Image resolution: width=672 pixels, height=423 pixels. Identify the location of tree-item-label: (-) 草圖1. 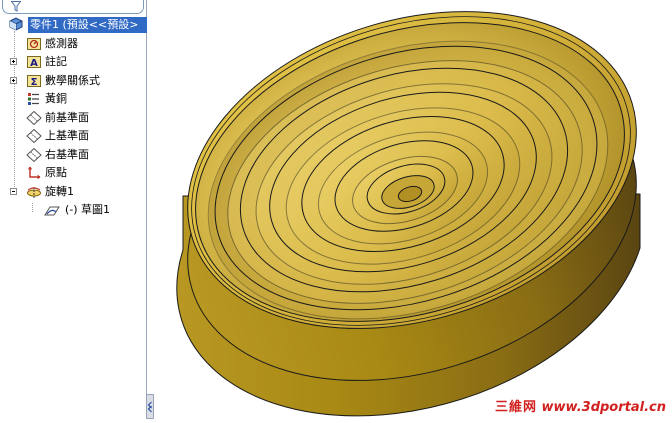
(88, 209).